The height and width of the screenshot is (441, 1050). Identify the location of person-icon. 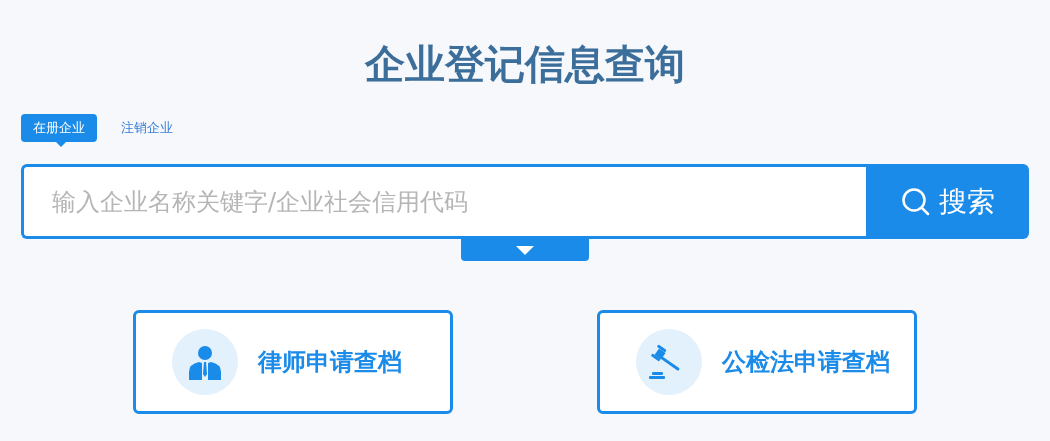
(205, 362).